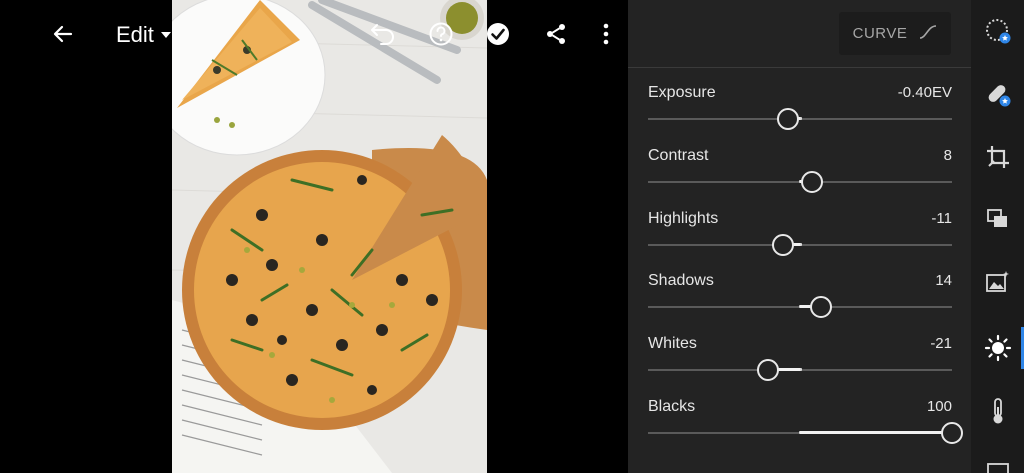  Describe the element at coordinates (941, 343) in the screenshot. I see `slider-value: -21` at that location.